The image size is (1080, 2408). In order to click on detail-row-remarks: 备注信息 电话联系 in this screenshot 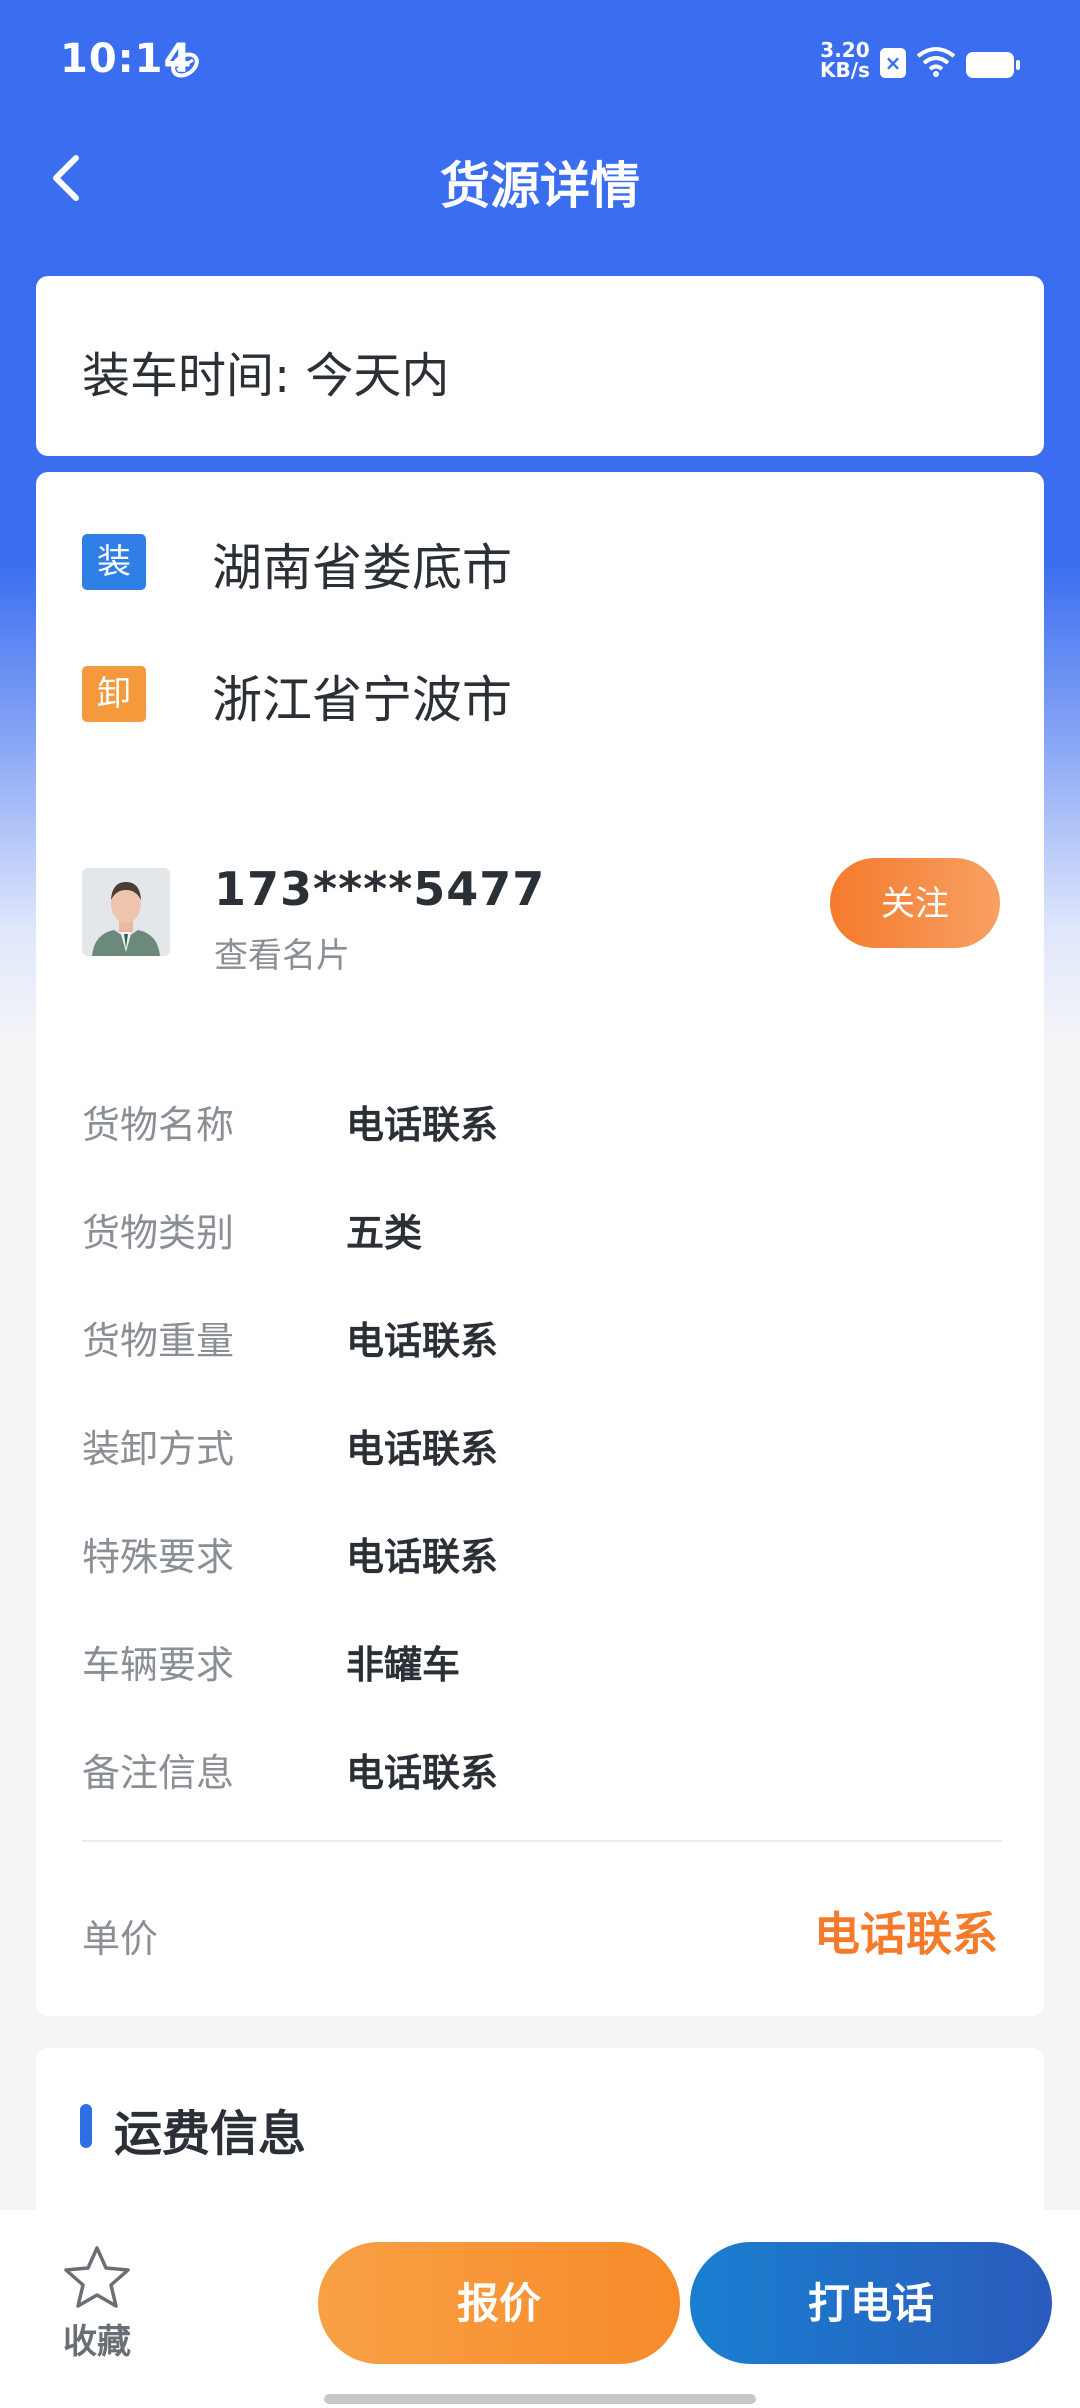, I will do `click(542, 1772)`.